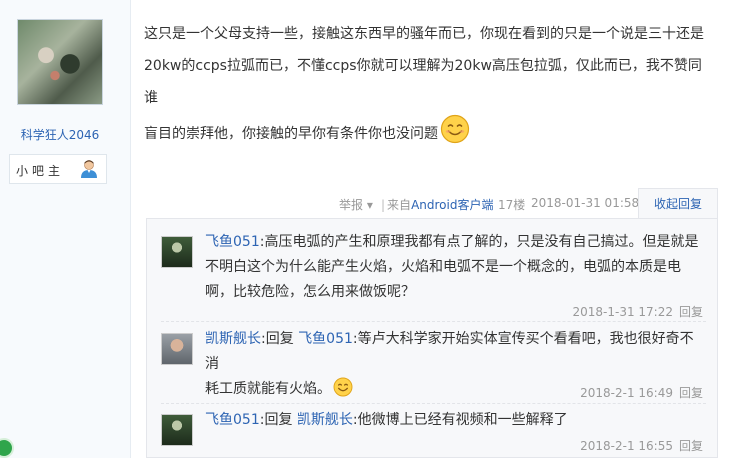 The width and height of the screenshot is (734, 458). I want to click on floor-number: 17楼, so click(512, 205).